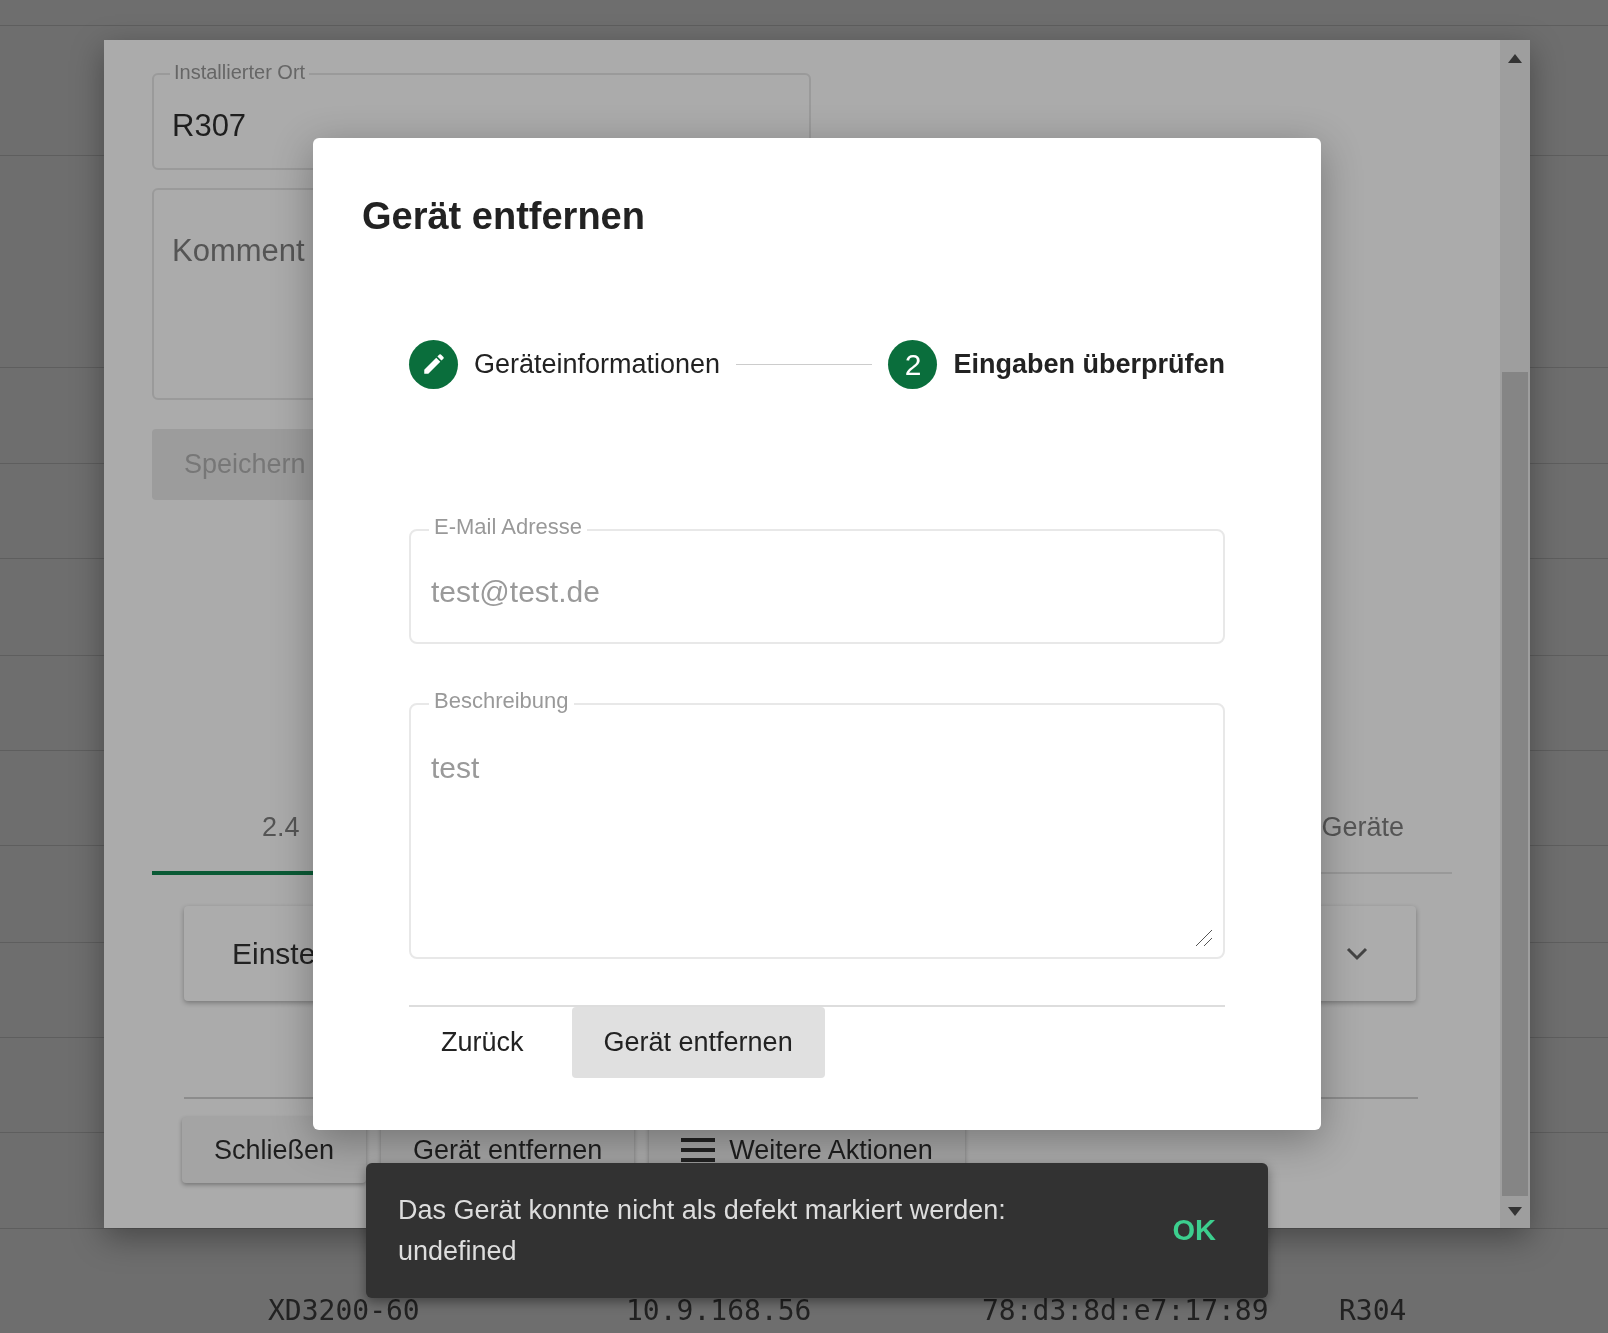 This screenshot has height=1333, width=1608. Describe the element at coordinates (209, 126) in the screenshot. I see `field-value: R307` at that location.